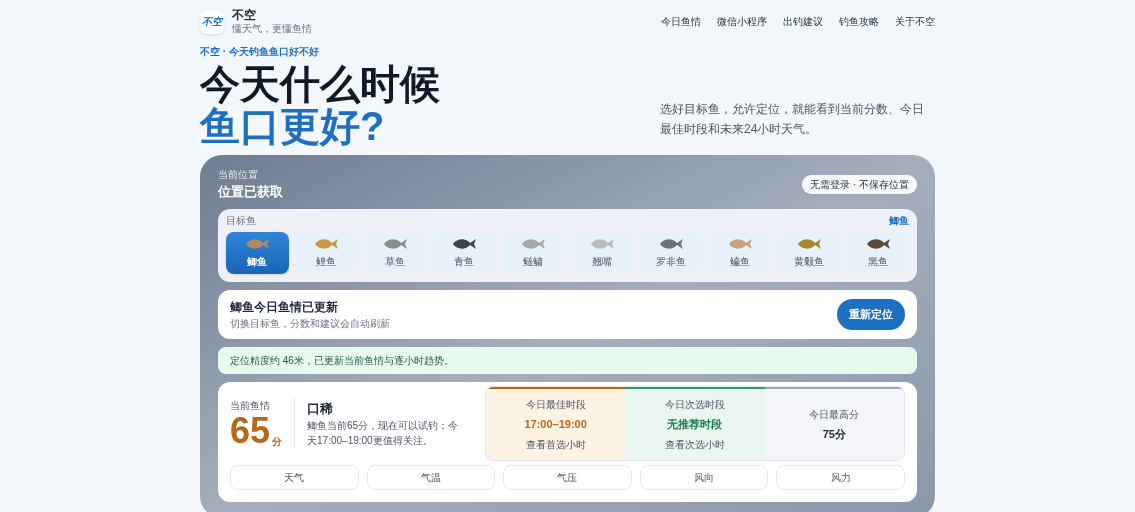  What do you see at coordinates (834, 434) in the screenshot?
I see `slot-value: 75分` at bounding box center [834, 434].